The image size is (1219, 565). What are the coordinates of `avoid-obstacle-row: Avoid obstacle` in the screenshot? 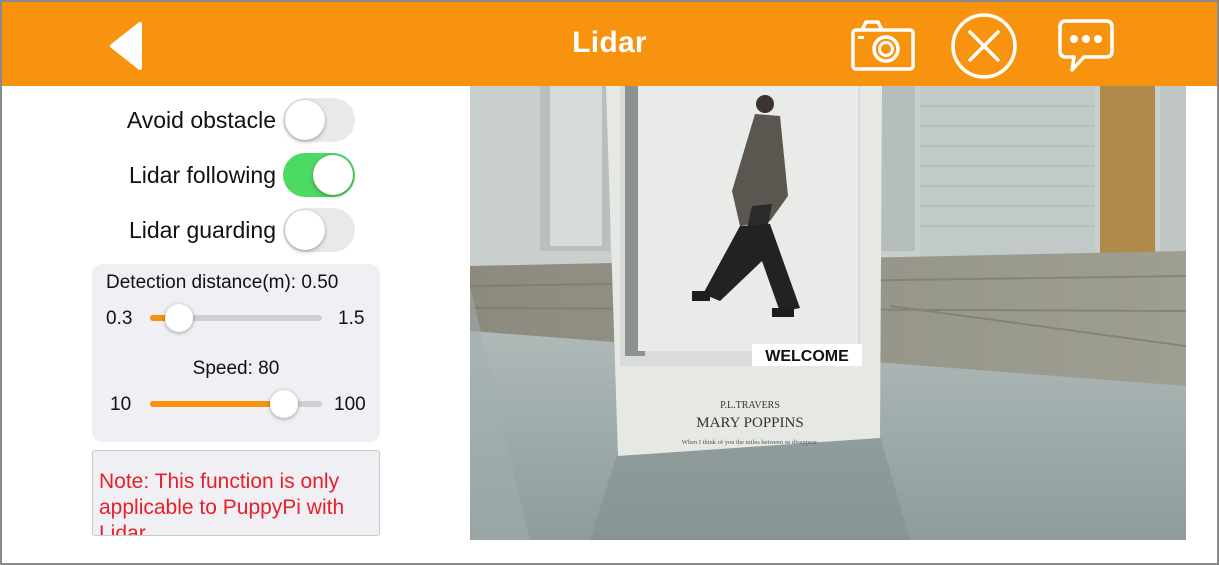 It's located at (182, 120).